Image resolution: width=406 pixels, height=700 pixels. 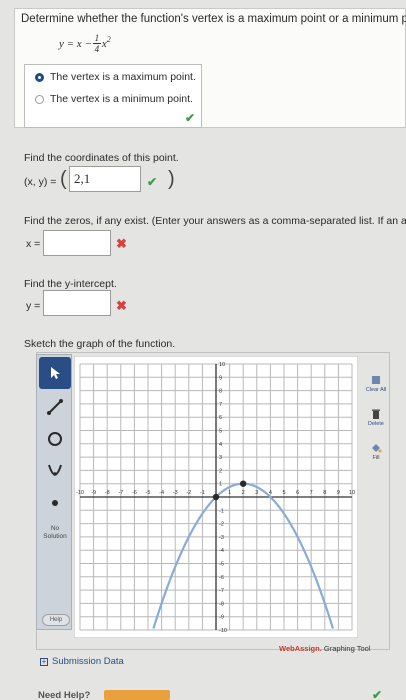 What do you see at coordinates (220, 471) in the screenshot?
I see `y-tick-label: 2` at bounding box center [220, 471].